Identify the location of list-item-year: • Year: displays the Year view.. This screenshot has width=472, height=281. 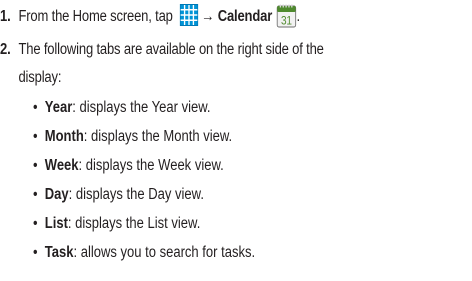
(122, 108).